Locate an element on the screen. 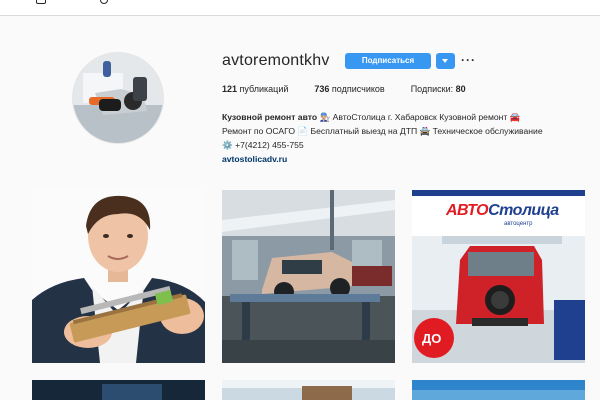  following-stat: Подписки: 80 is located at coordinates (438, 89).